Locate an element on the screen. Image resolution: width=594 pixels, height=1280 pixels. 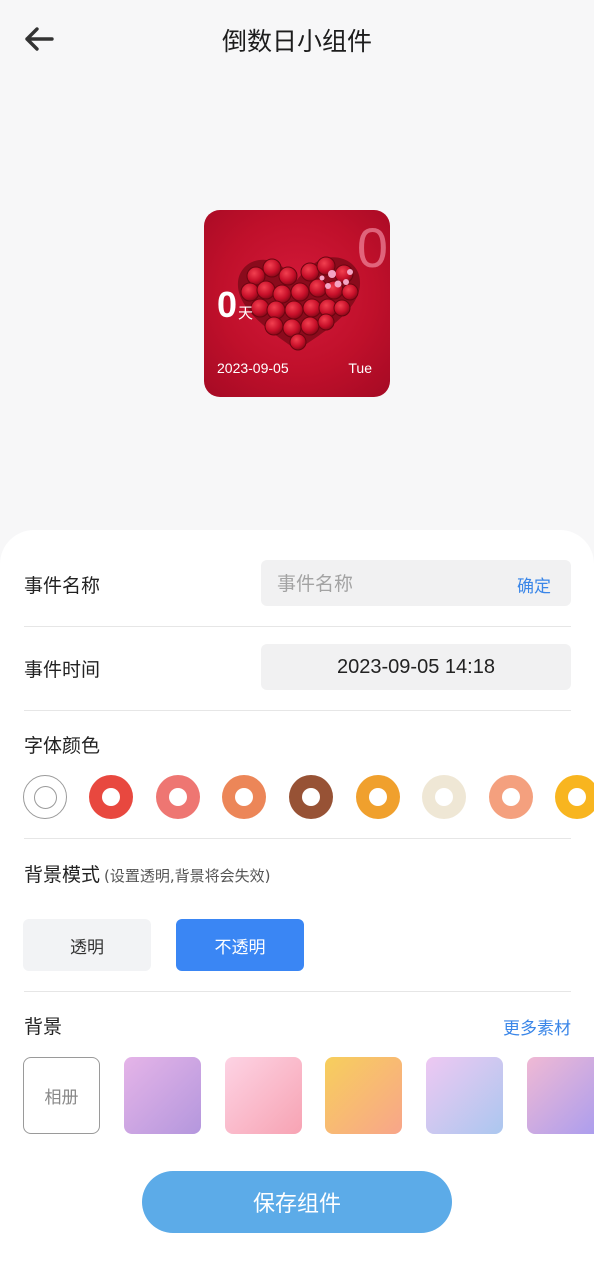
bg-mode-label: 背景模式 is located at coordinates (62, 875).